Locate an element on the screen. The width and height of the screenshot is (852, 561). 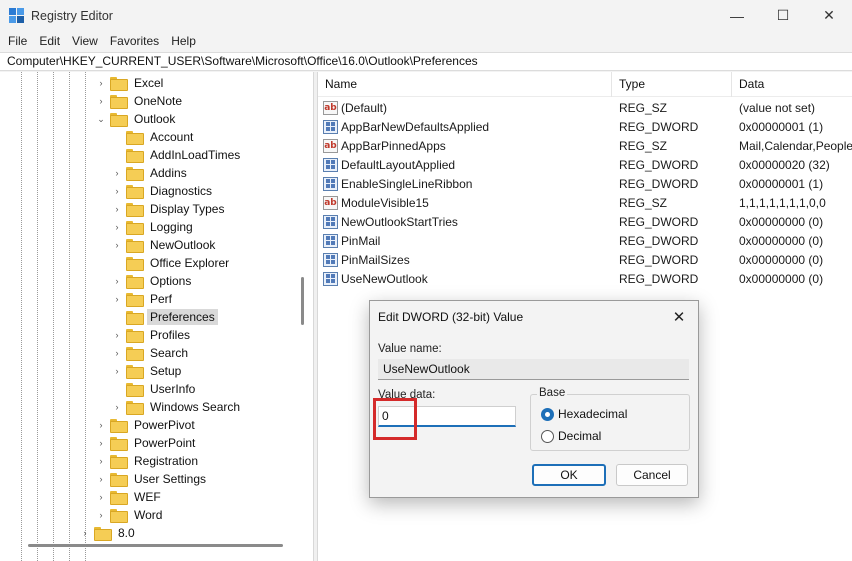
tree-item-profiles: › Profiles is located at coordinates (152, 335).